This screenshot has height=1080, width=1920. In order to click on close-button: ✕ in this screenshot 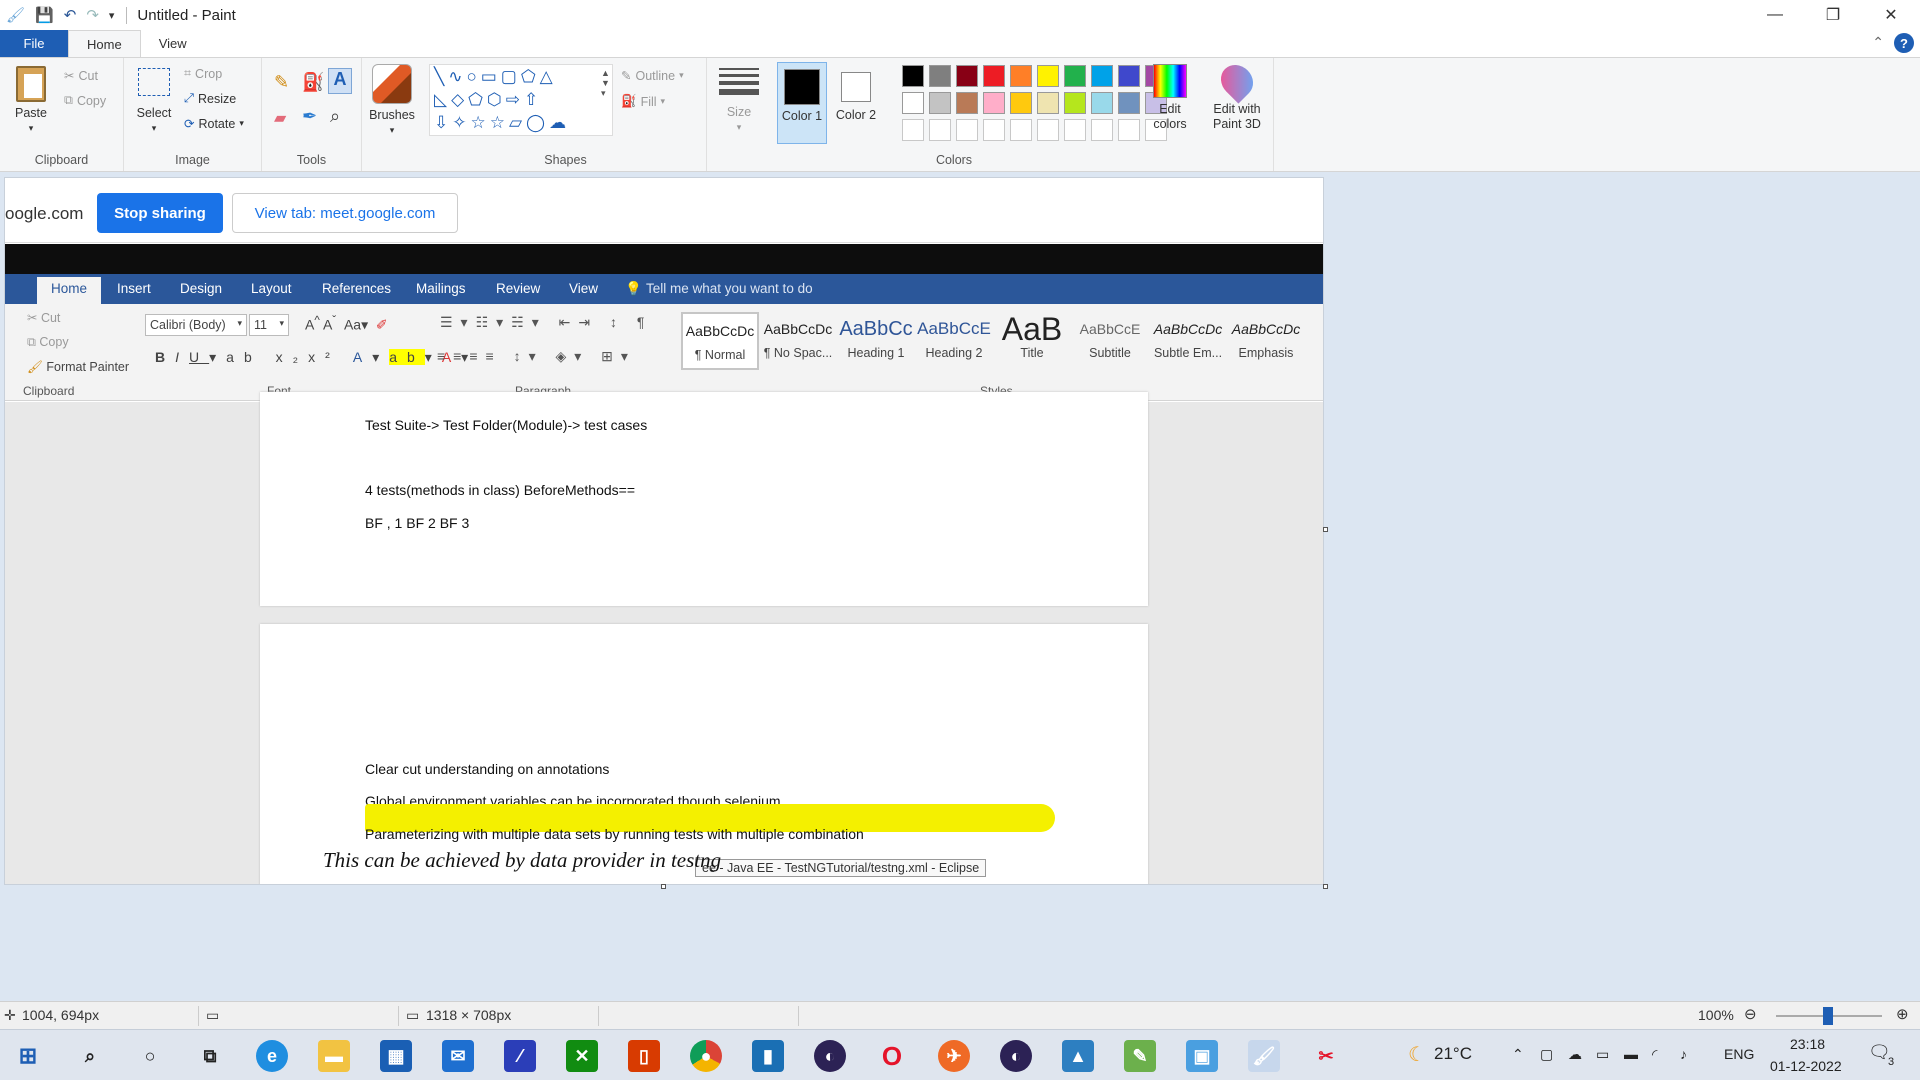, I will do `click(1891, 15)`.